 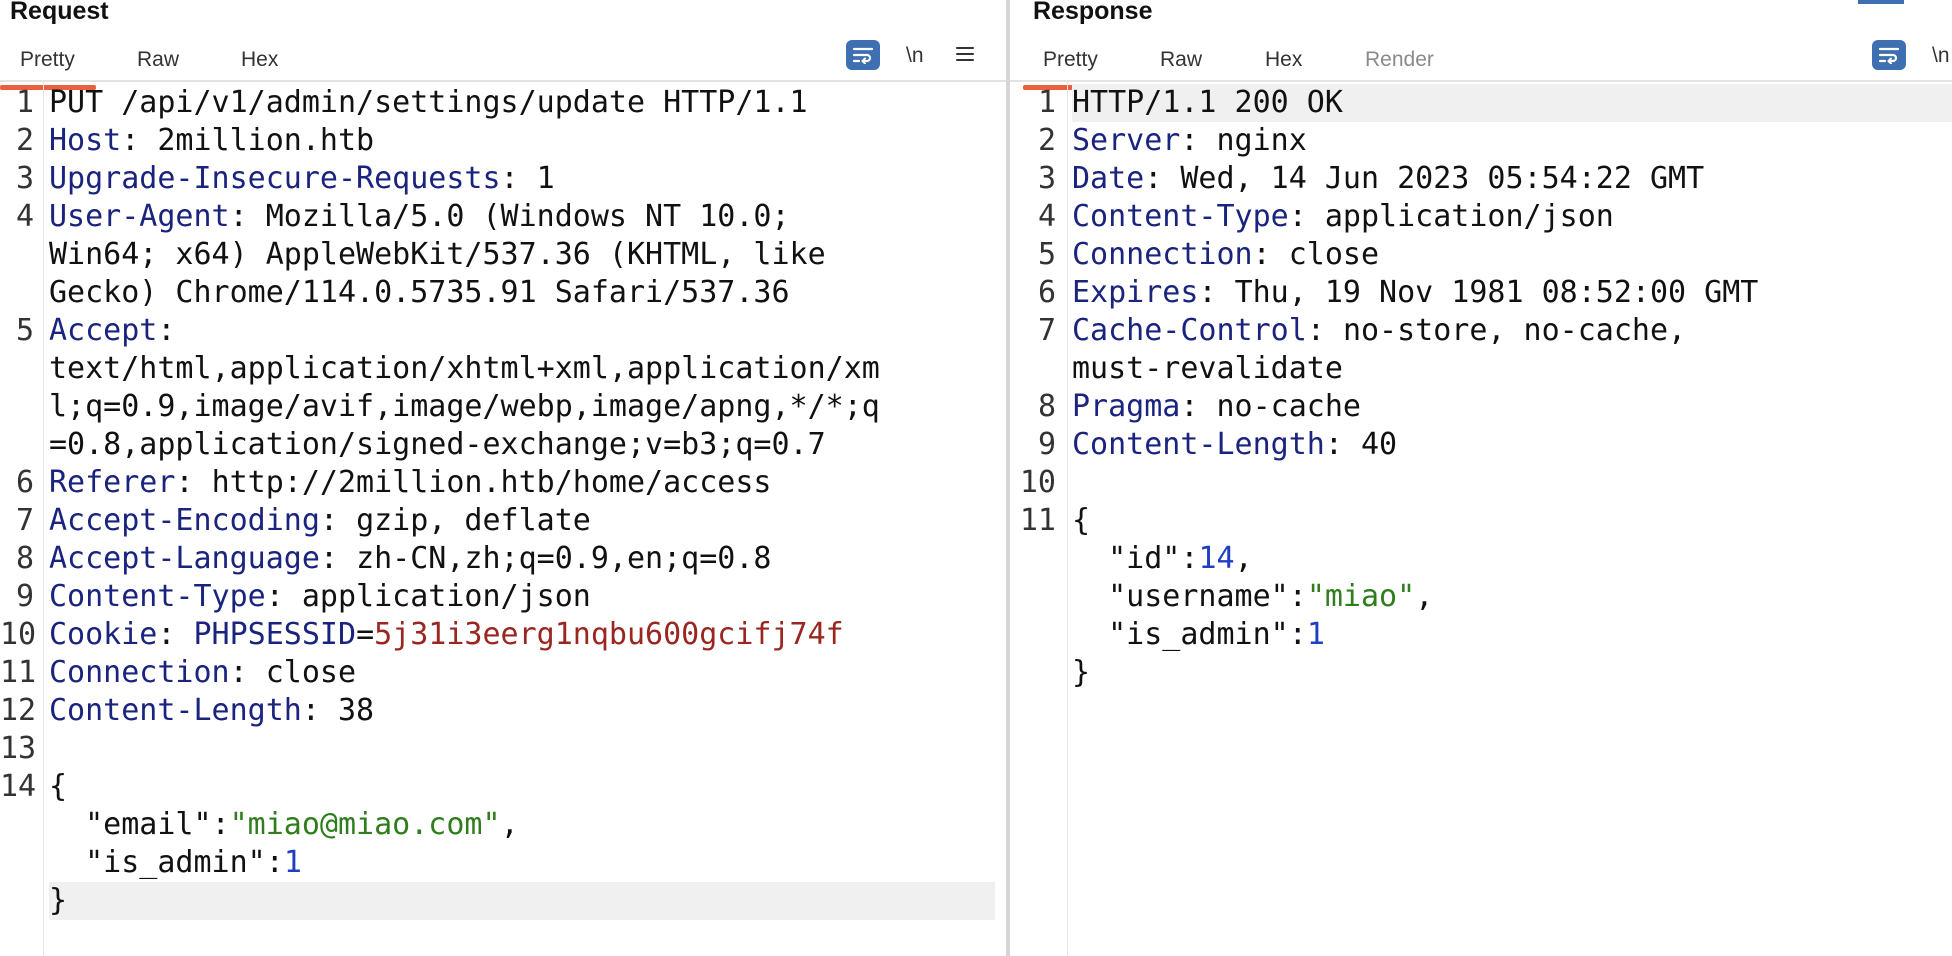 I want to click on json-key: "email", so click(x=148, y=824).